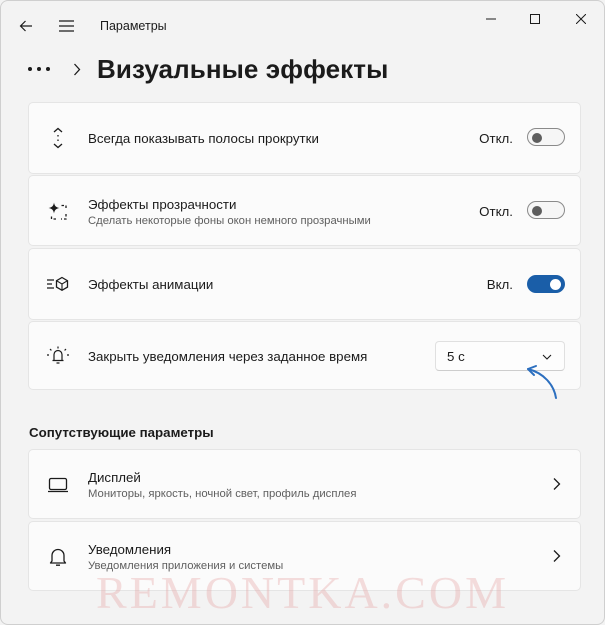  What do you see at coordinates (302, 26) in the screenshot?
I see `title-bar: Параметры` at bounding box center [302, 26].